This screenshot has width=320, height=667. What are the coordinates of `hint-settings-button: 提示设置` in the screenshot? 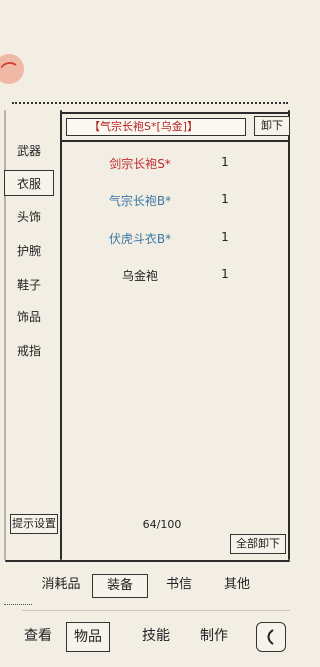 It's located at (34, 524).